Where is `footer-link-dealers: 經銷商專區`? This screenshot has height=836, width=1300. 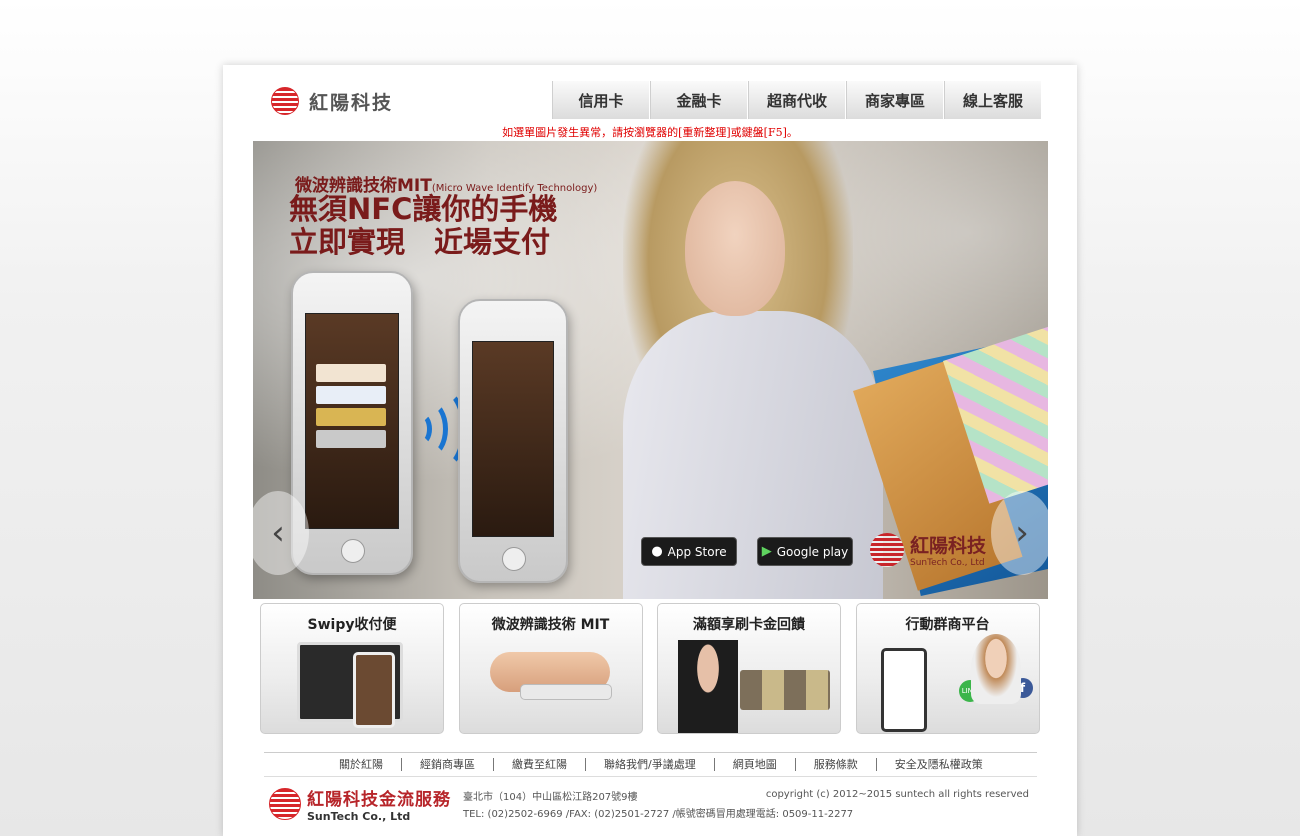
footer-link-dealers: 經銷商專區 is located at coordinates (448, 764).